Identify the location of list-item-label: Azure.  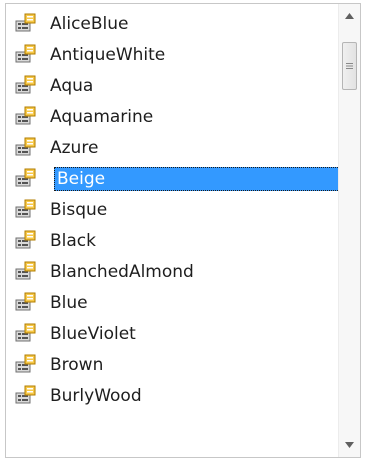
(74, 147).